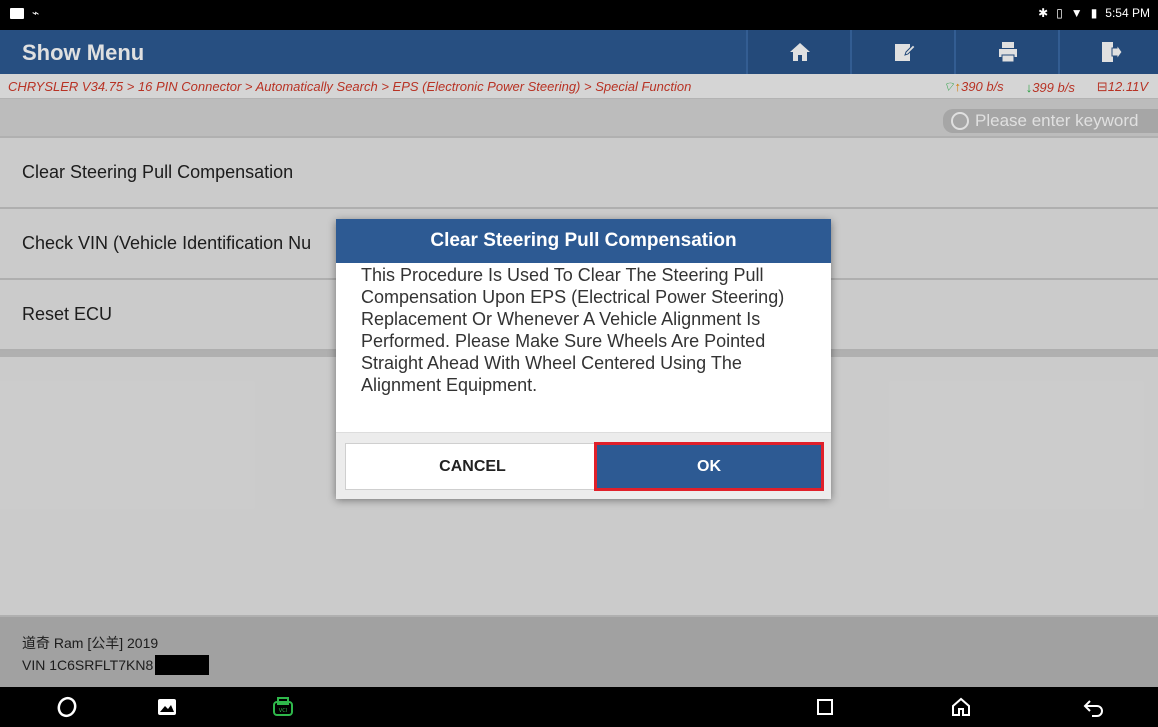  What do you see at coordinates (579, 707) in the screenshot?
I see `android-nav-bar: VCI` at bounding box center [579, 707].